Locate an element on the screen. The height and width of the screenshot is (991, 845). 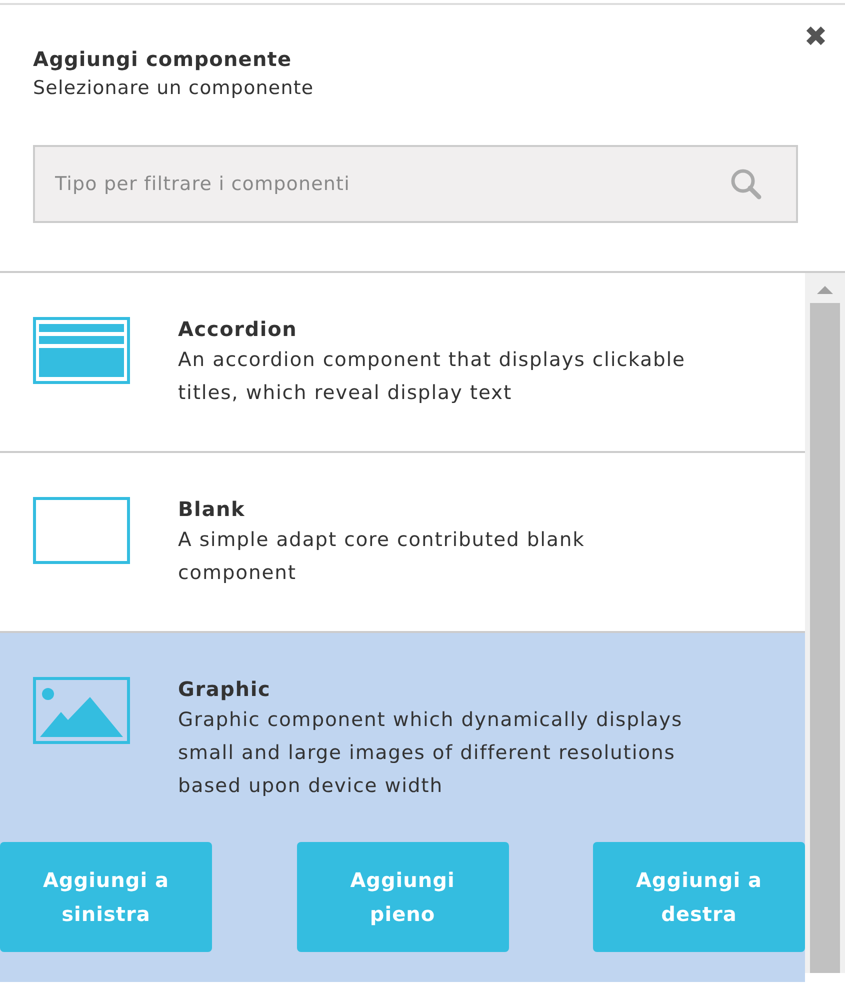
blank-icon is located at coordinates (81, 532).